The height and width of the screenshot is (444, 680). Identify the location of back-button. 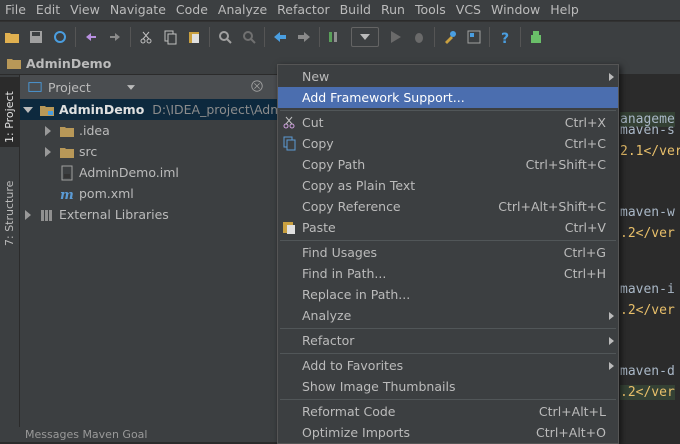
(280, 37).